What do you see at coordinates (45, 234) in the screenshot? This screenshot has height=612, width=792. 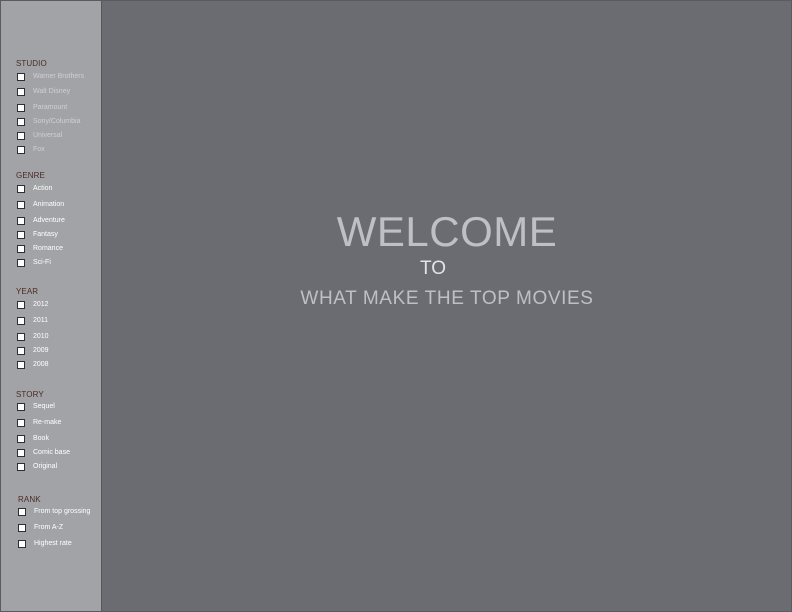 I see `option-label: Fantasy` at bounding box center [45, 234].